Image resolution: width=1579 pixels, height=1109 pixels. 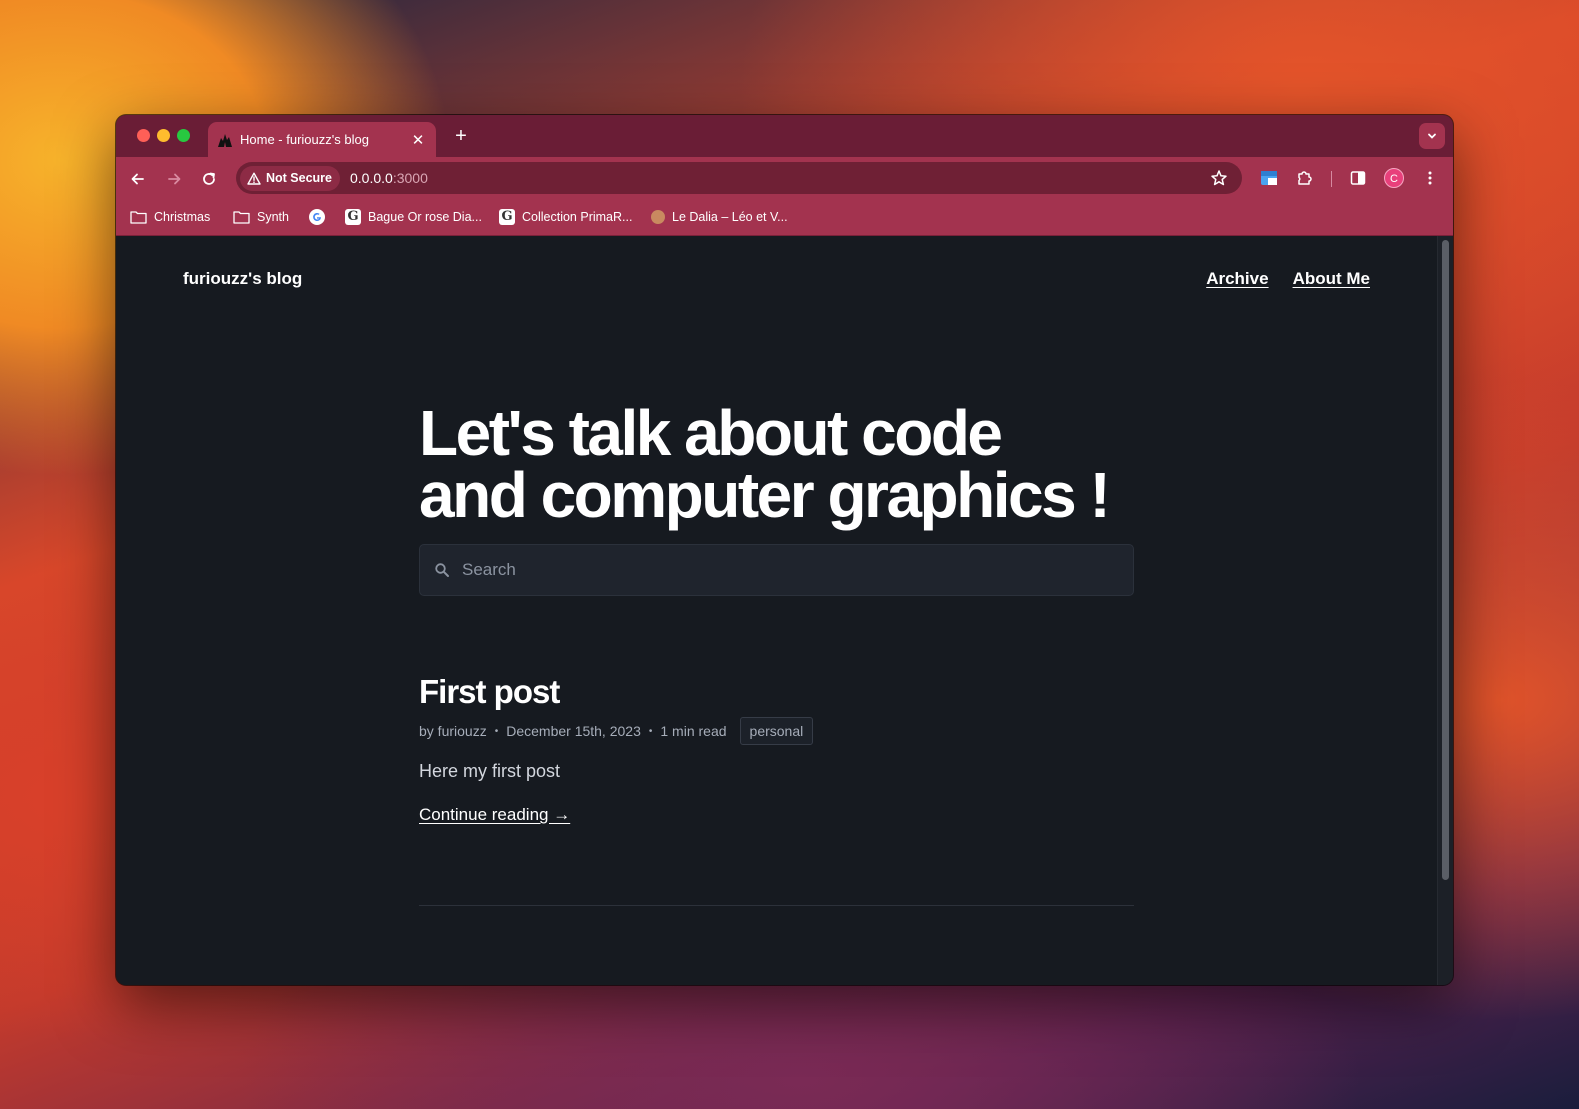 I want to click on toolbar-separator, so click(x=1331, y=179).